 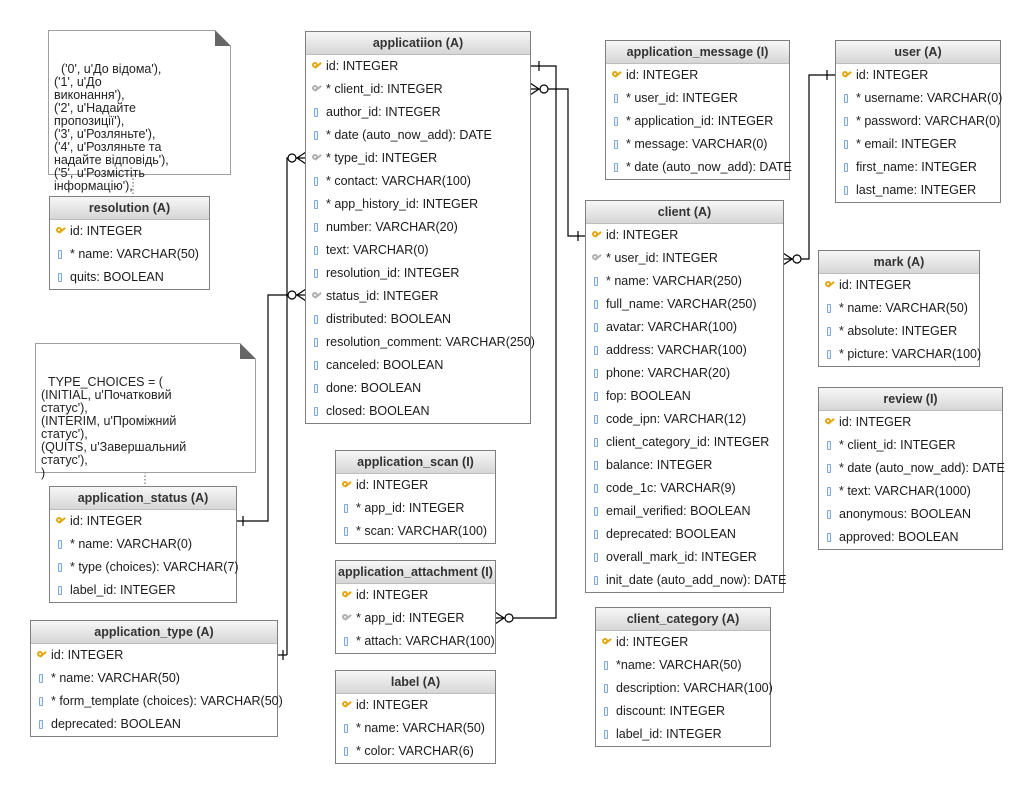 I want to click on field-row: * picture: VARCHAR(100), so click(x=900, y=354).